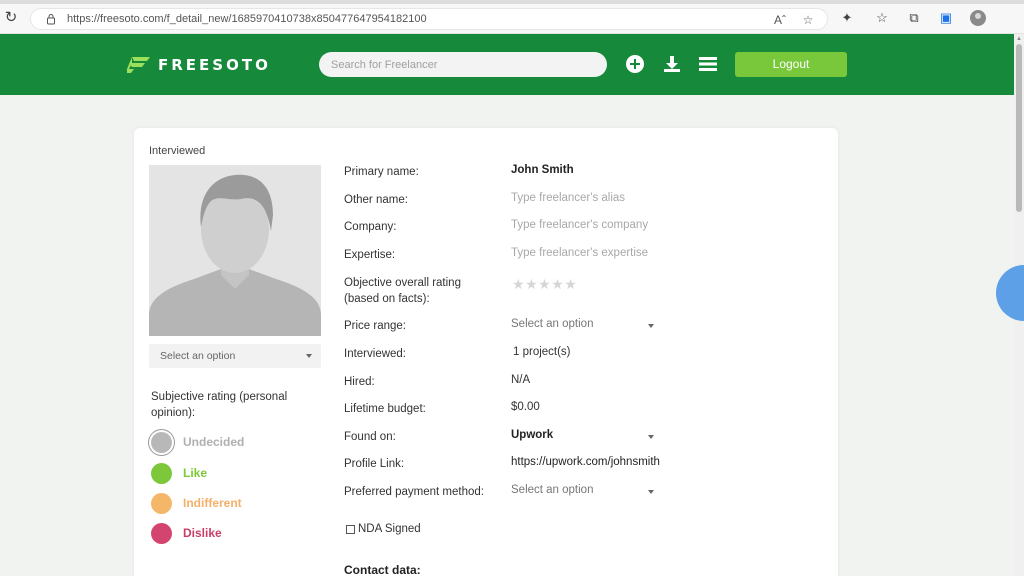  What do you see at coordinates (1019, 128) in the screenshot?
I see `scroll-thumb` at bounding box center [1019, 128].